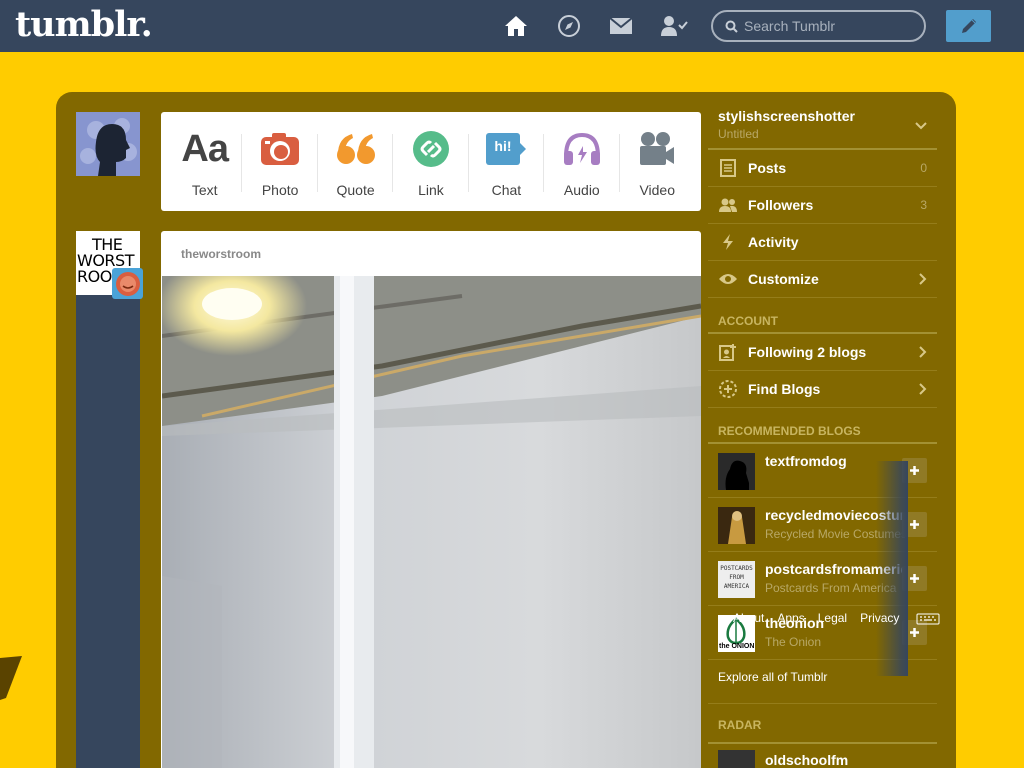 This screenshot has height=768, width=1024. I want to click on chat-bubble-icon: hi!, so click(506, 149).